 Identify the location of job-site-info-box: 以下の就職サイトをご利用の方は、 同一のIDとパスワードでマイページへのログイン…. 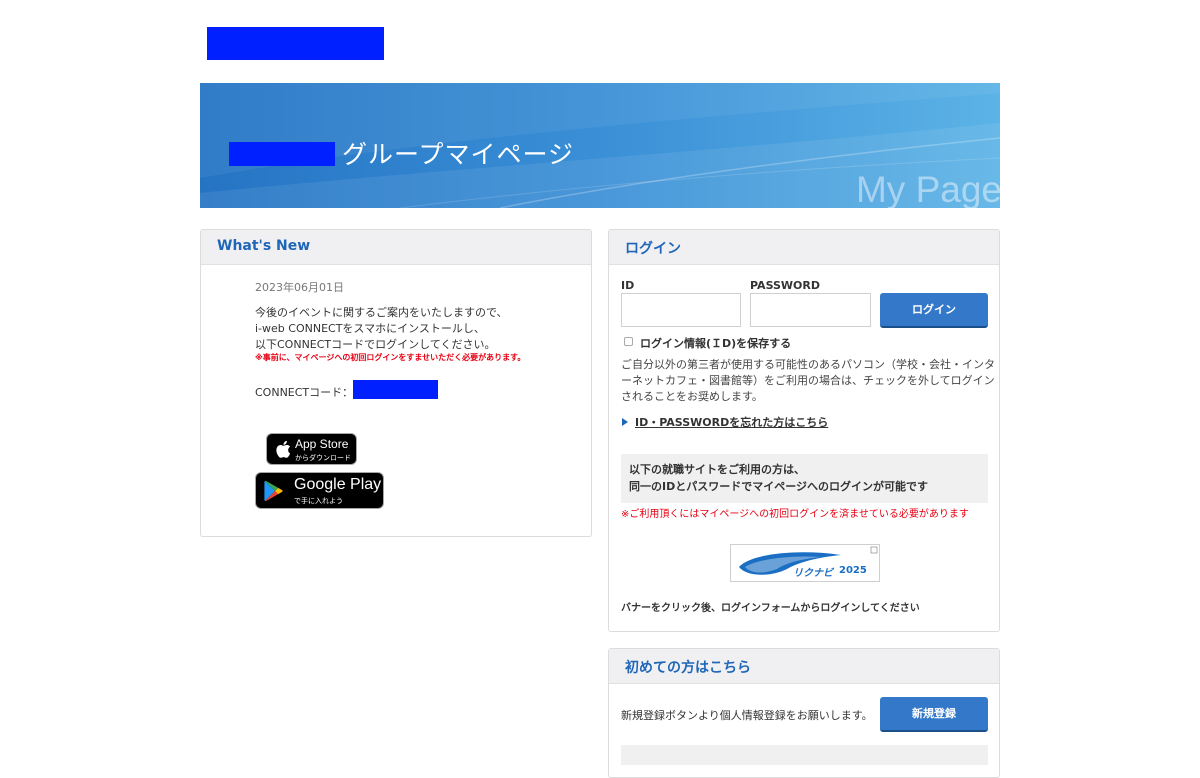
(804, 478).